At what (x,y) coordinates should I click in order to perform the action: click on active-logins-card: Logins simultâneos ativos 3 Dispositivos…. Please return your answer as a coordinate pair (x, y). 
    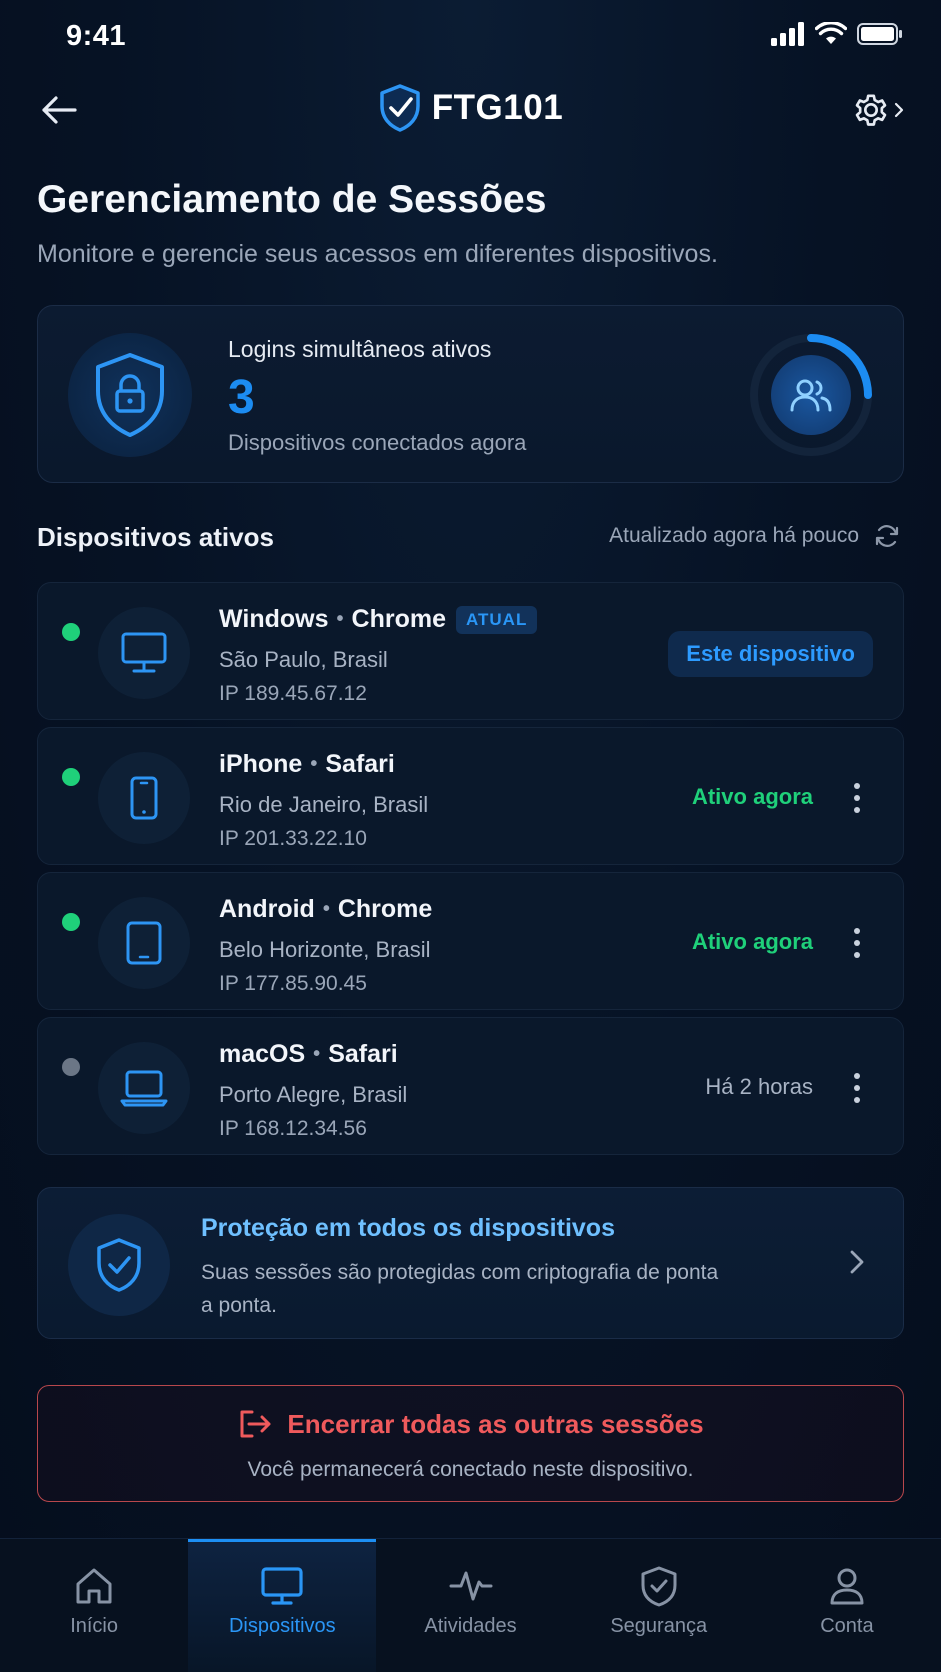
    Looking at the image, I should click on (470, 394).